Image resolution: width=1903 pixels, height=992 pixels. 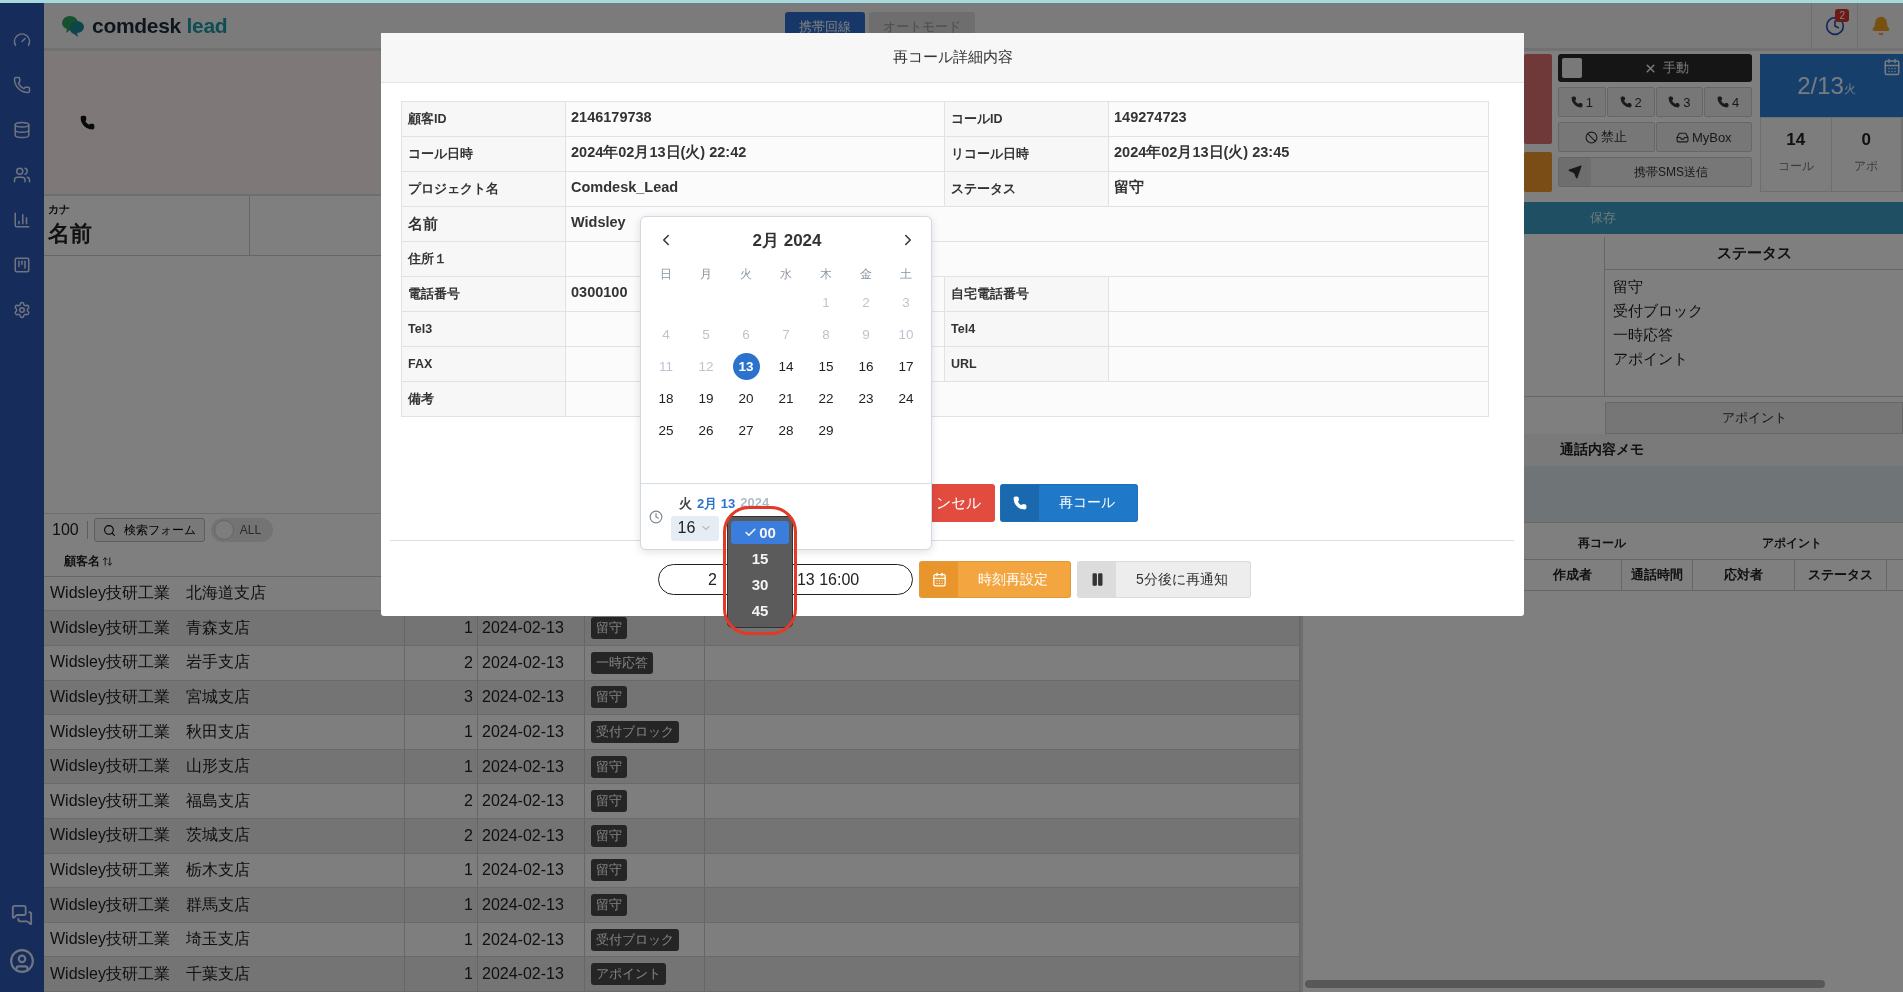 What do you see at coordinates (1650, 68) in the screenshot?
I see `close-icon` at bounding box center [1650, 68].